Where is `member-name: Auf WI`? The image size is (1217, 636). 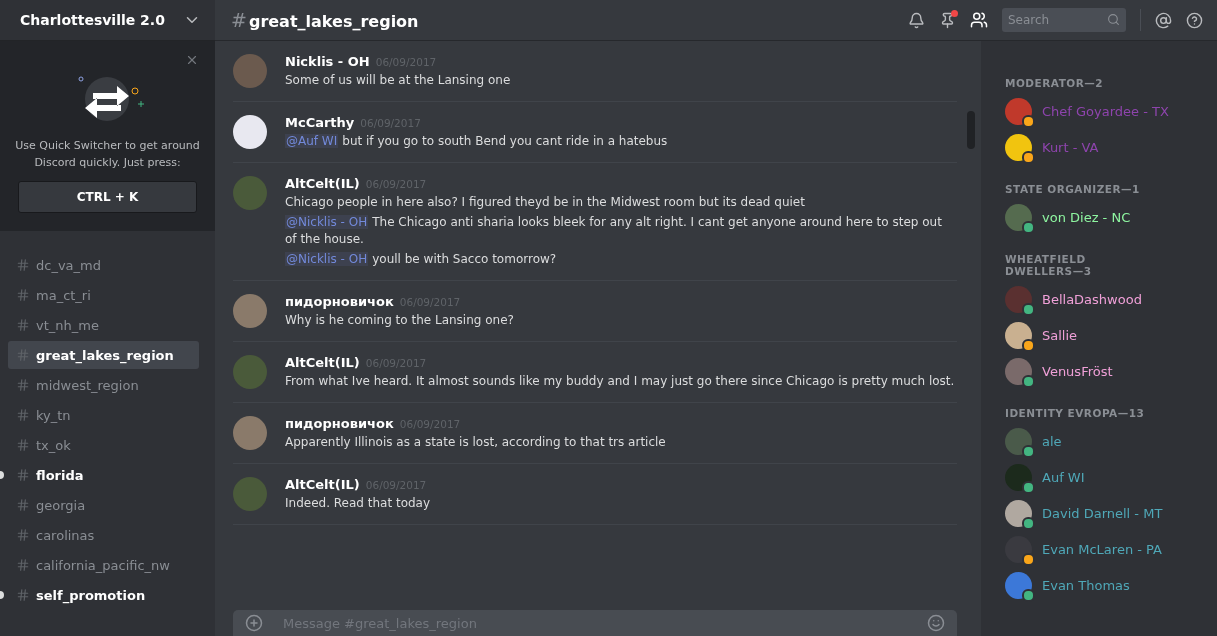 member-name: Auf WI is located at coordinates (1063, 477).